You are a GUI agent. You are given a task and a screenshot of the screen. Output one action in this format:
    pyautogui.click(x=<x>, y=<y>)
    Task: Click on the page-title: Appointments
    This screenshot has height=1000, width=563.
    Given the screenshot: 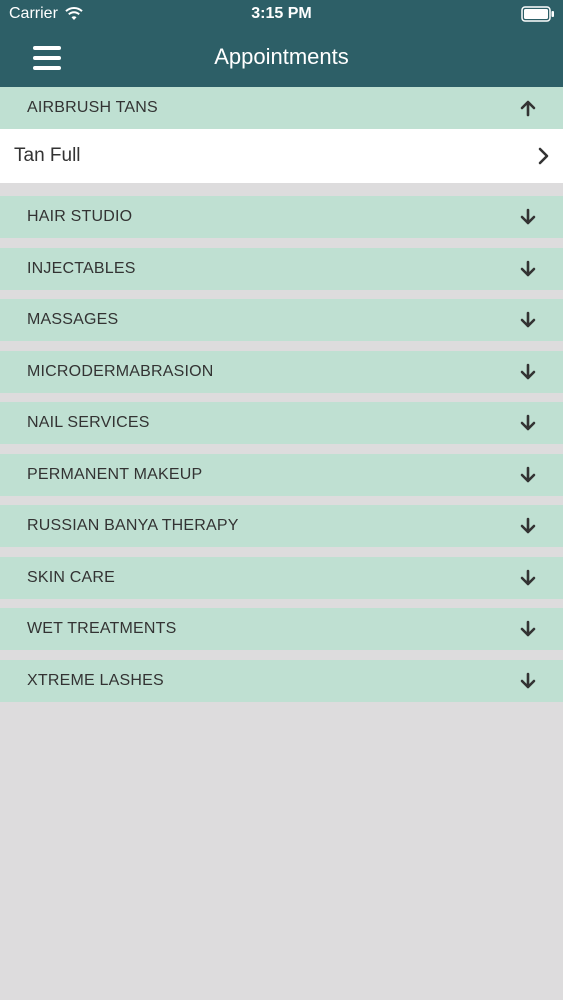 What is the action you would take?
    pyautogui.click(x=281, y=56)
    